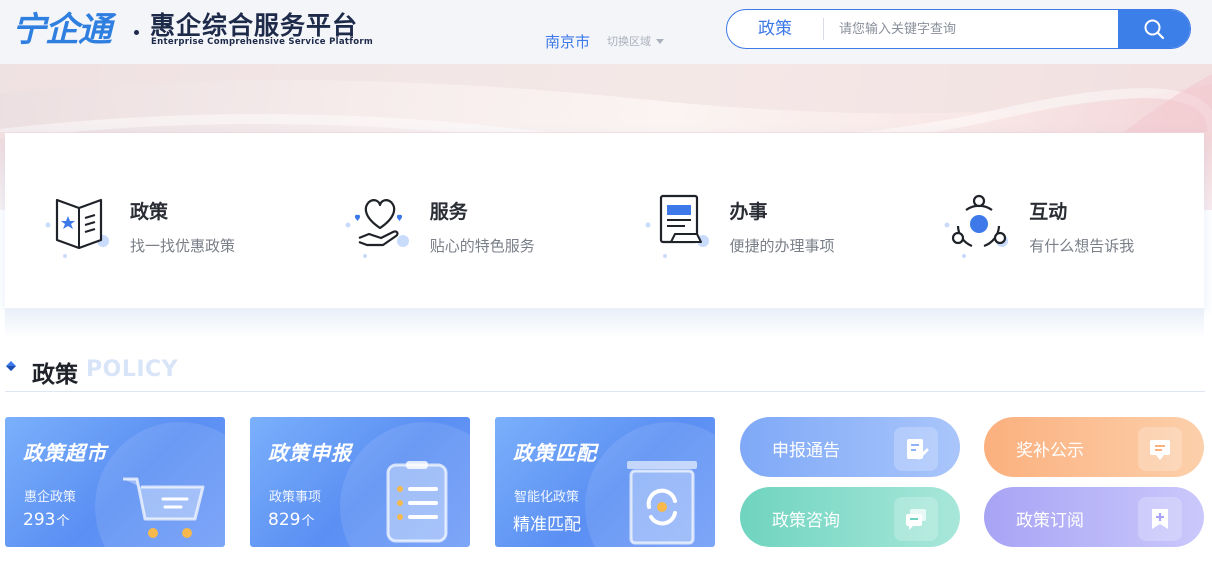  Describe the element at coordinates (916, 449) in the screenshot. I see `edit-doc-icon` at that location.